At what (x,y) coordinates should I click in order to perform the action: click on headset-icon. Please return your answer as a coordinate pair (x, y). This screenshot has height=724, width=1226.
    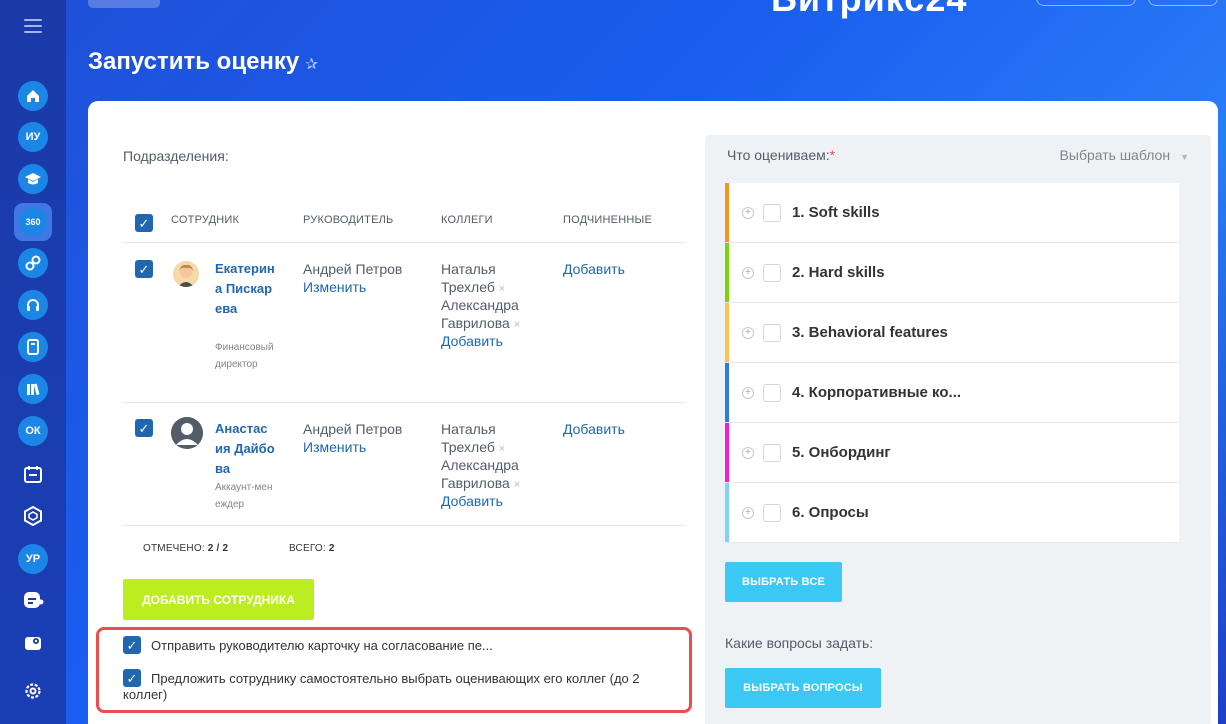
    Looking at the image, I should click on (33, 305).